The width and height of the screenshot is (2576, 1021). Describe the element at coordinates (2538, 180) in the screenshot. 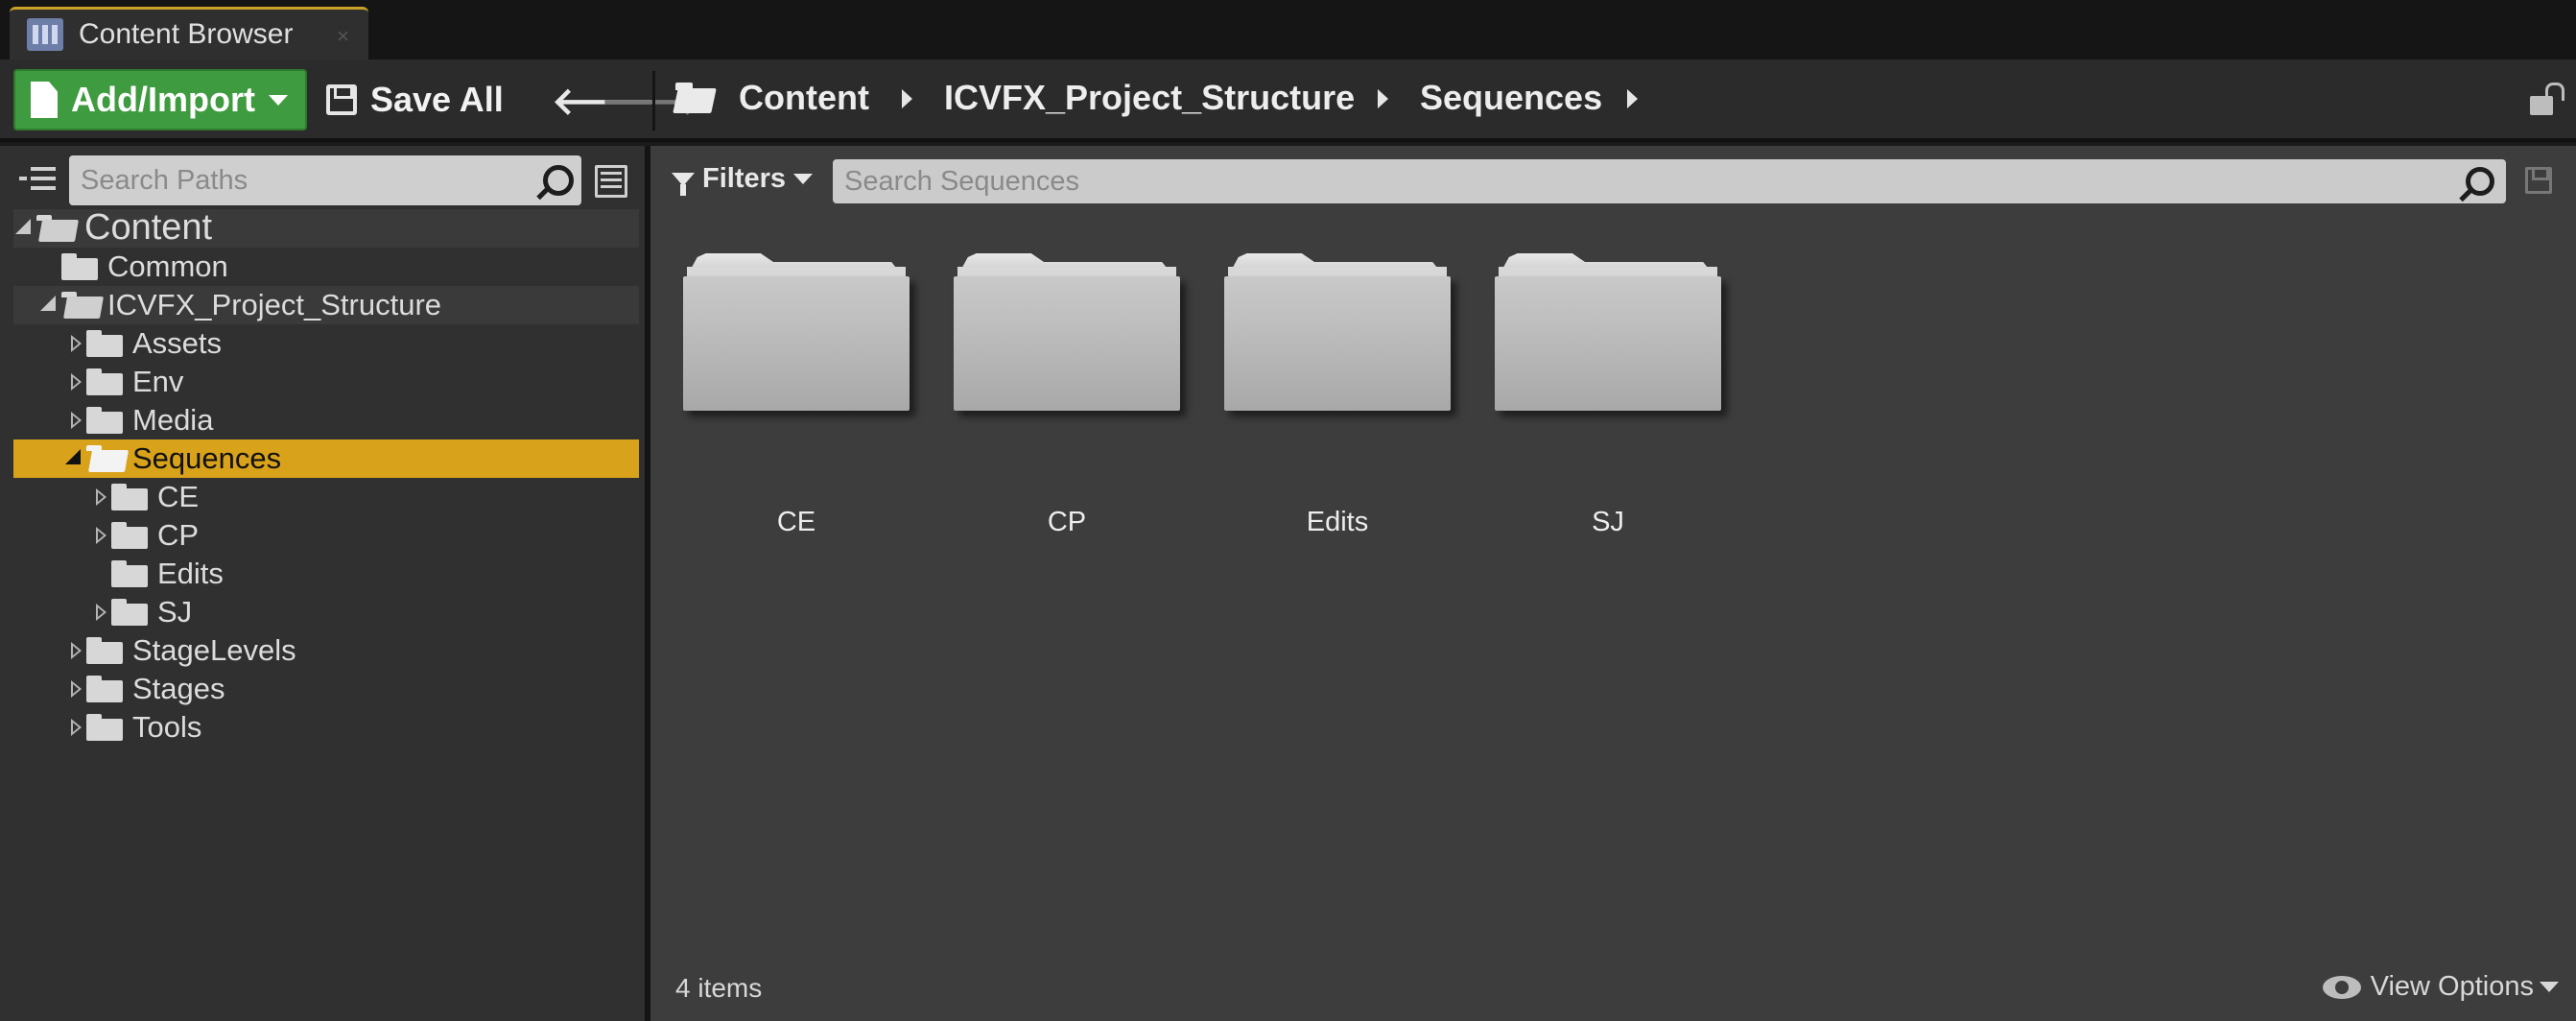

I see `save-search-icon` at that location.